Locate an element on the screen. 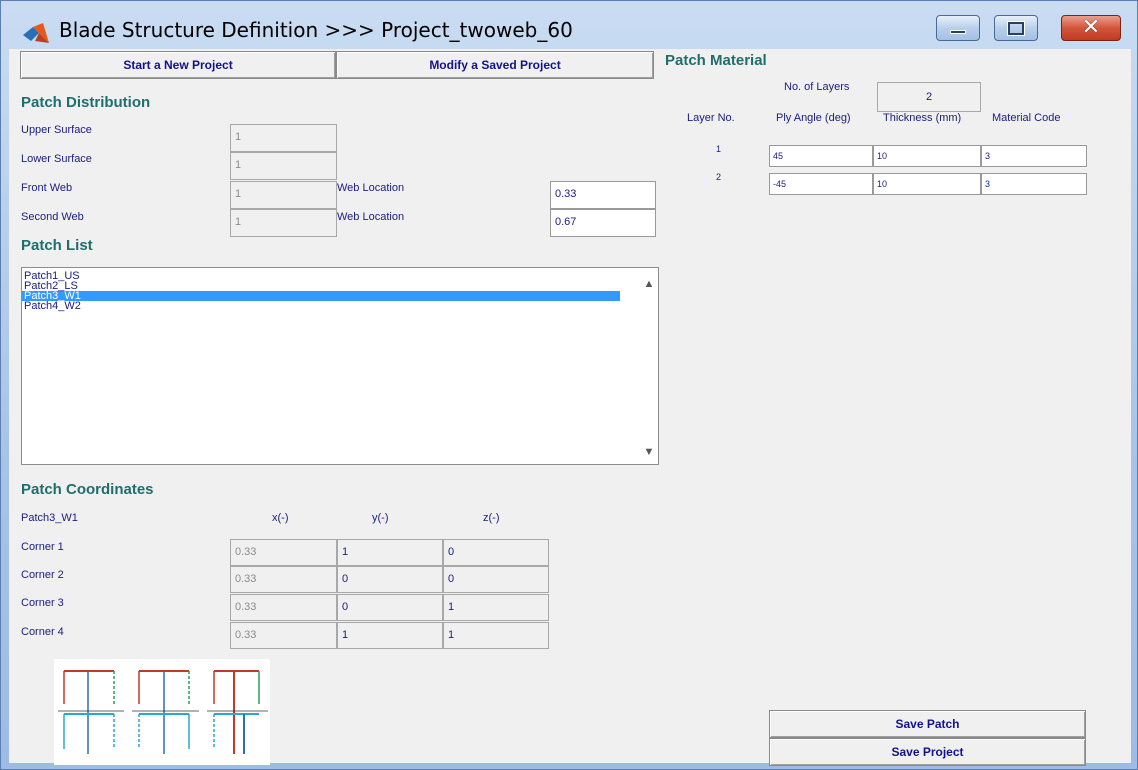  upper-surface-field: 1 is located at coordinates (283, 138).